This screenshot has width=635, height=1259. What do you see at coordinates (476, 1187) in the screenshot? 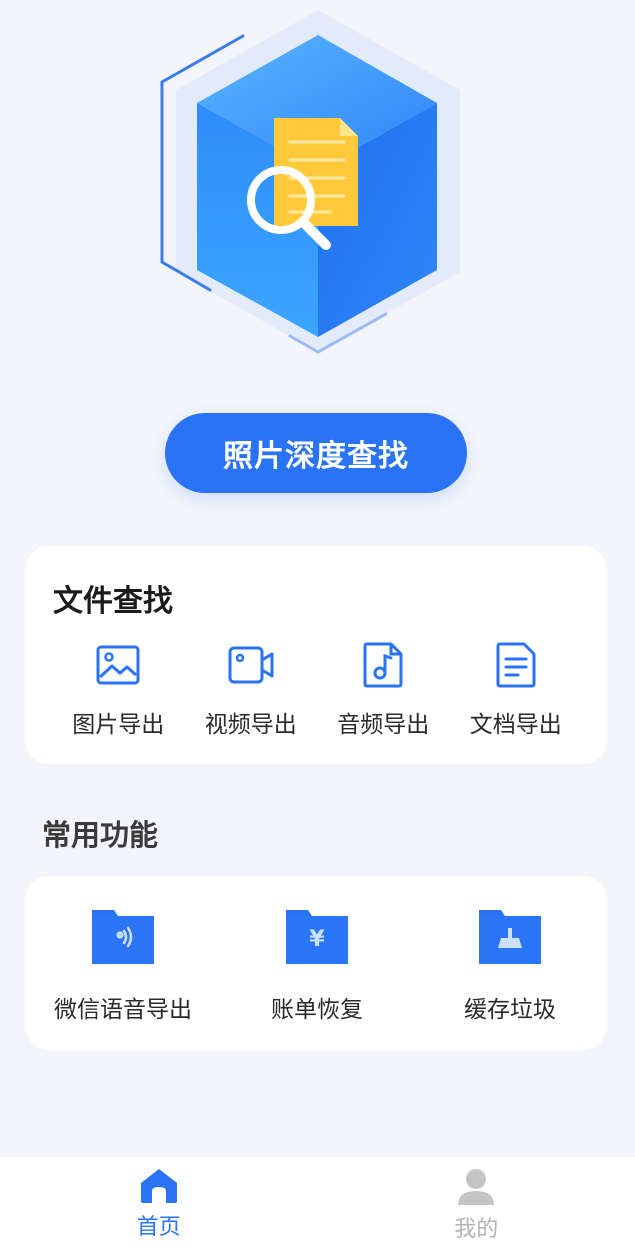
I see `user-icon` at bounding box center [476, 1187].